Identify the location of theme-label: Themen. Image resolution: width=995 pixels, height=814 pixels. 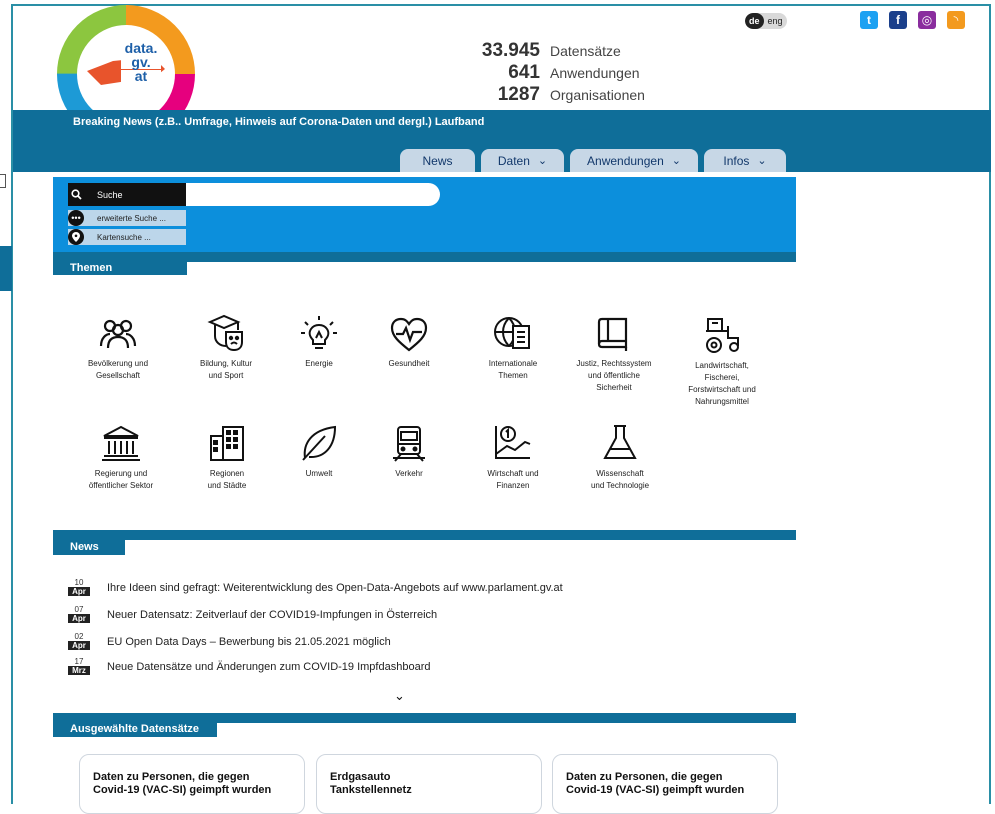
(513, 375).